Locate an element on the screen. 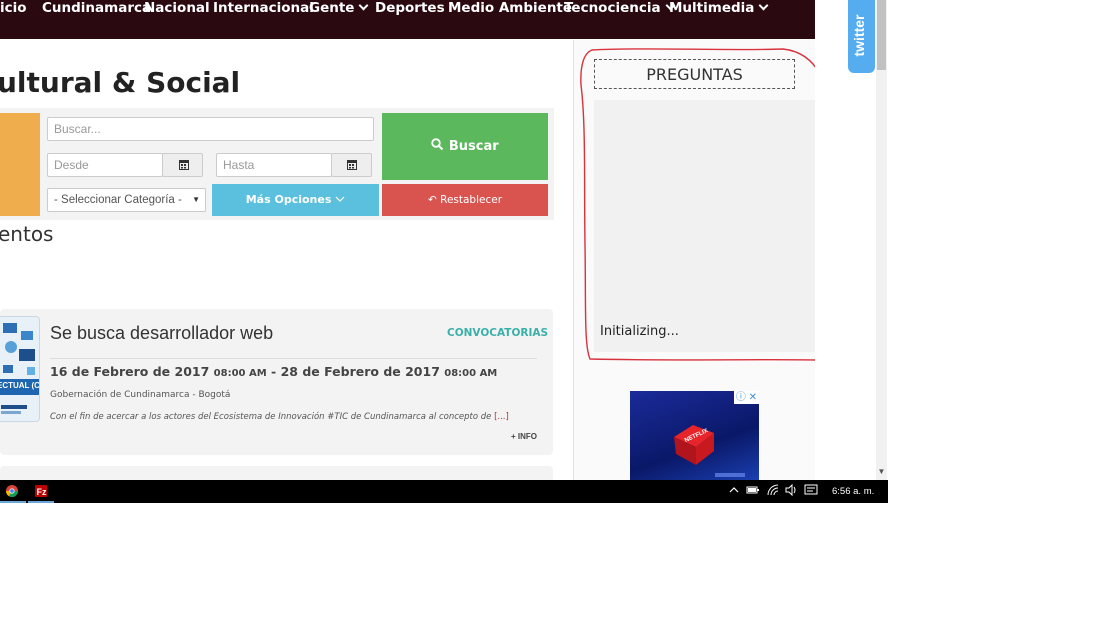  category-select-value: - Seleccionar Categoría - is located at coordinates (118, 200).